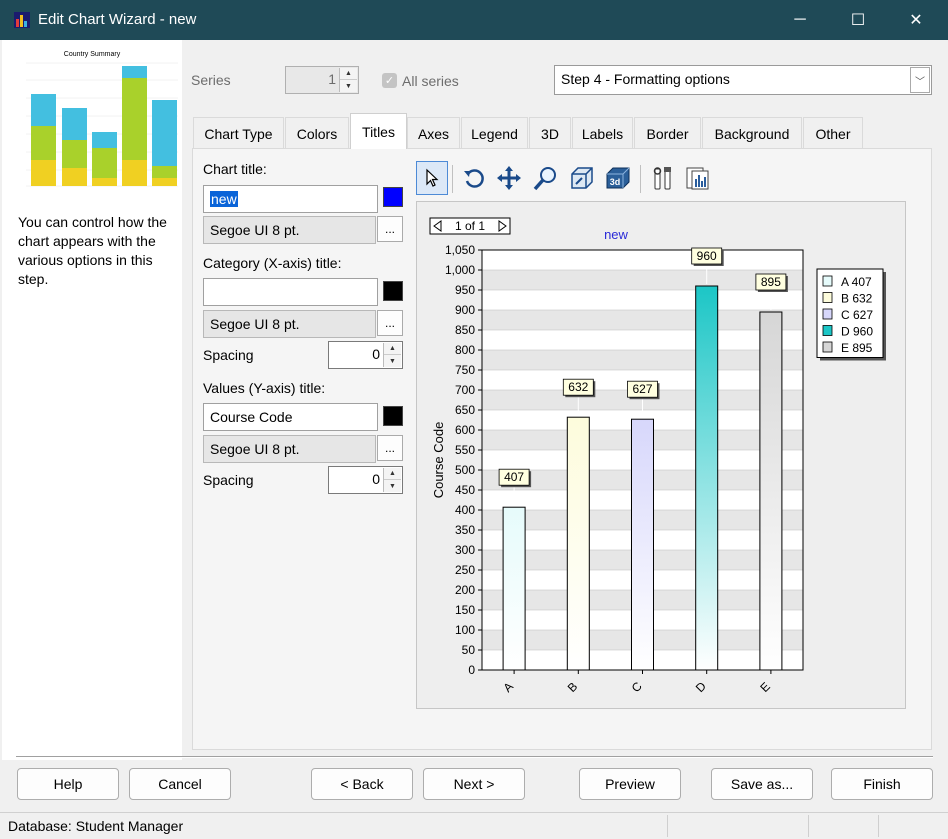  Describe the element at coordinates (365, 480) in the screenshot. I see `values-spacing-spinner: 0 ▲ ▼` at that location.